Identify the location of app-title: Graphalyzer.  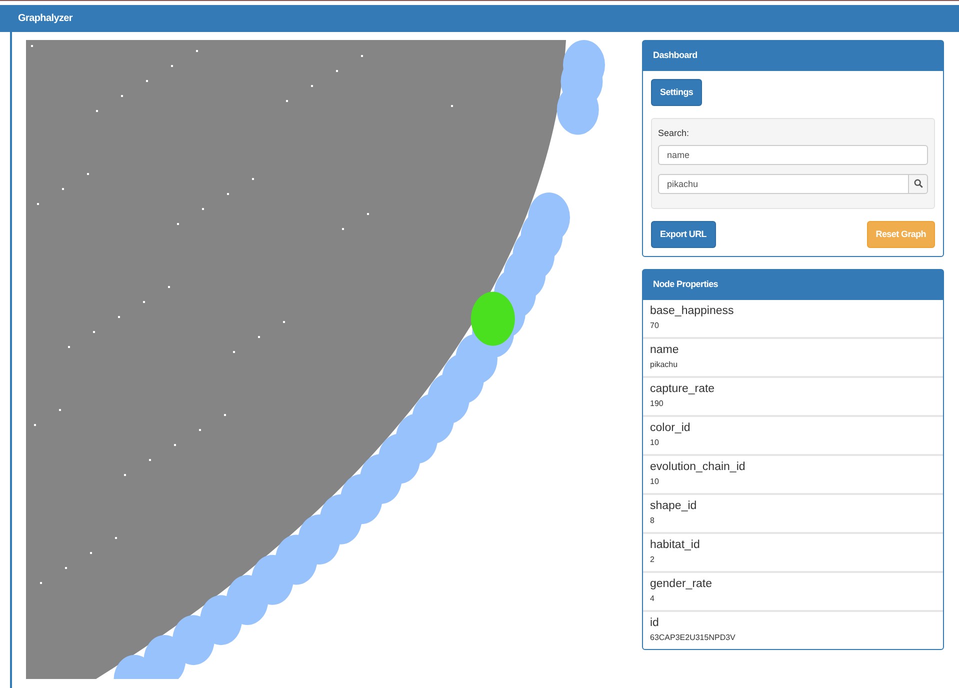
(45, 19).